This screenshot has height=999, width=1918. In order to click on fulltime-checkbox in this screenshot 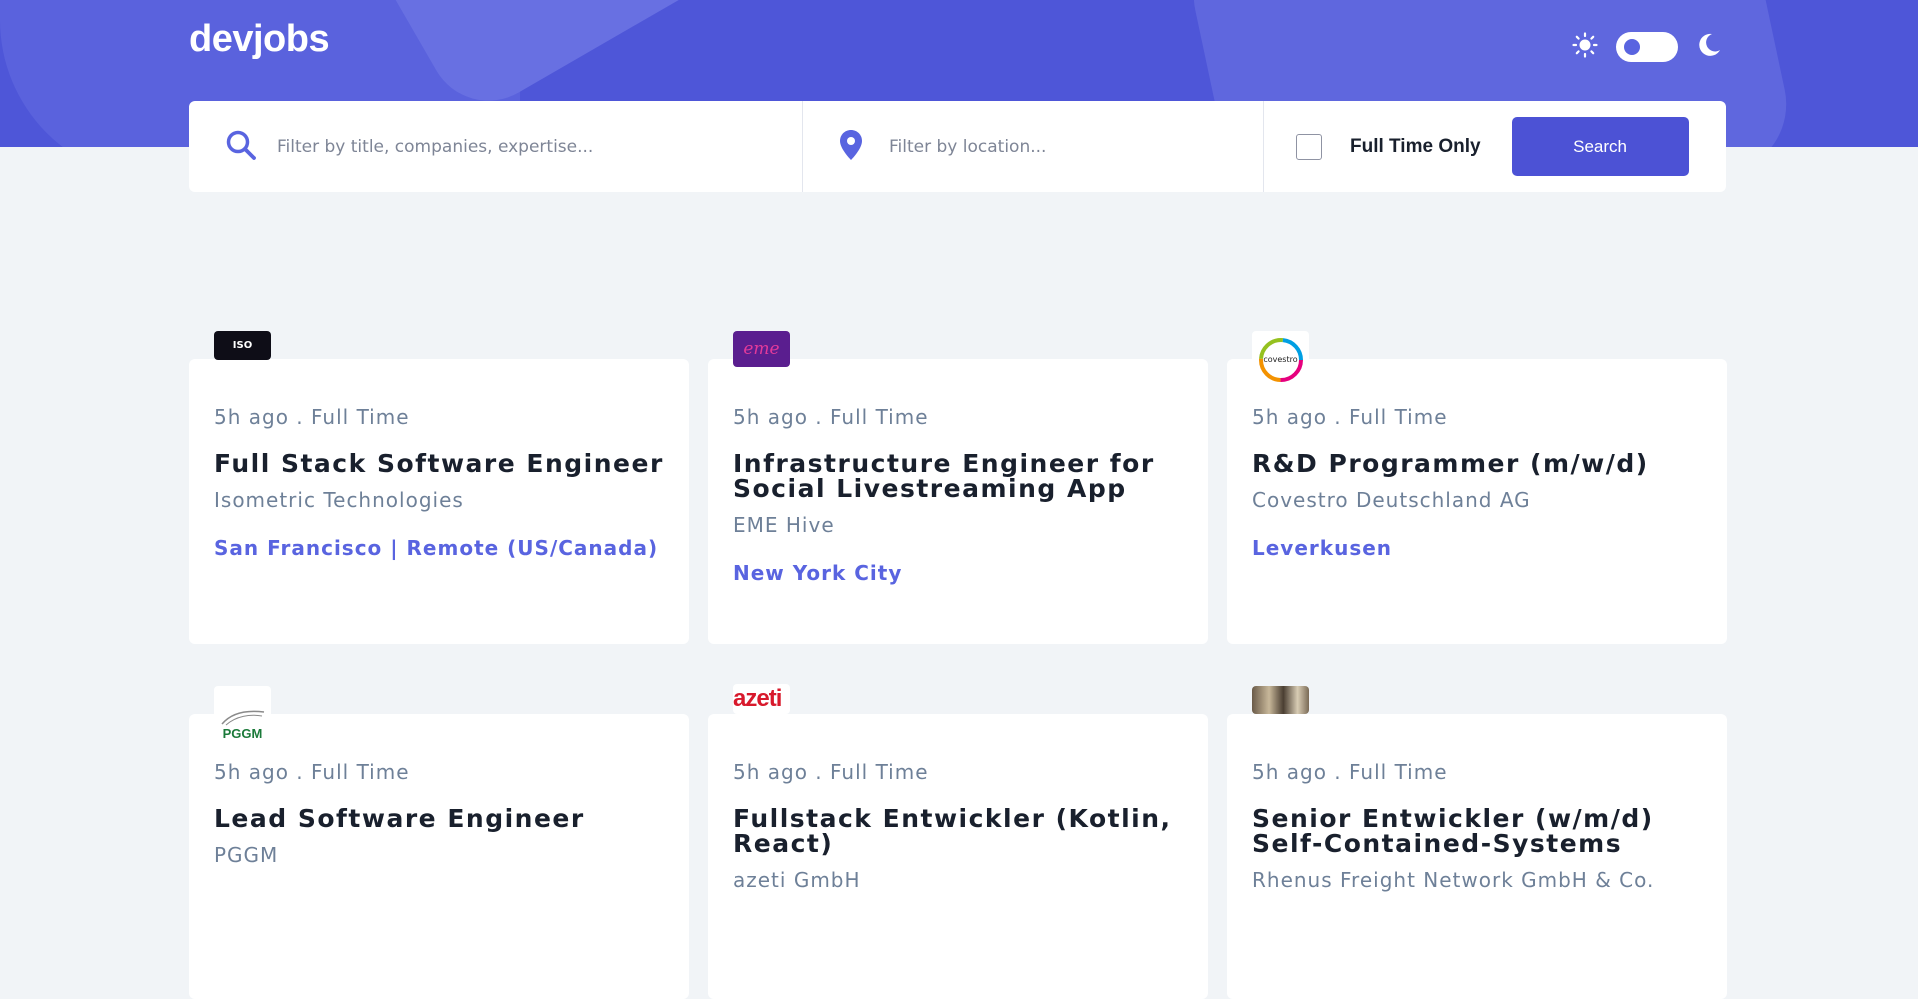, I will do `click(1309, 146)`.